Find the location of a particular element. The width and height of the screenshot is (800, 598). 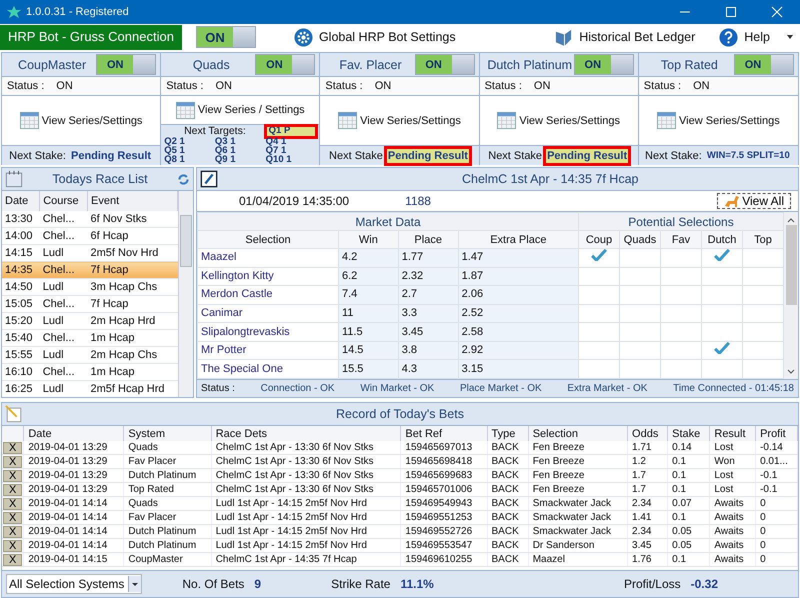

column-header: Extra Place is located at coordinates (518, 239).